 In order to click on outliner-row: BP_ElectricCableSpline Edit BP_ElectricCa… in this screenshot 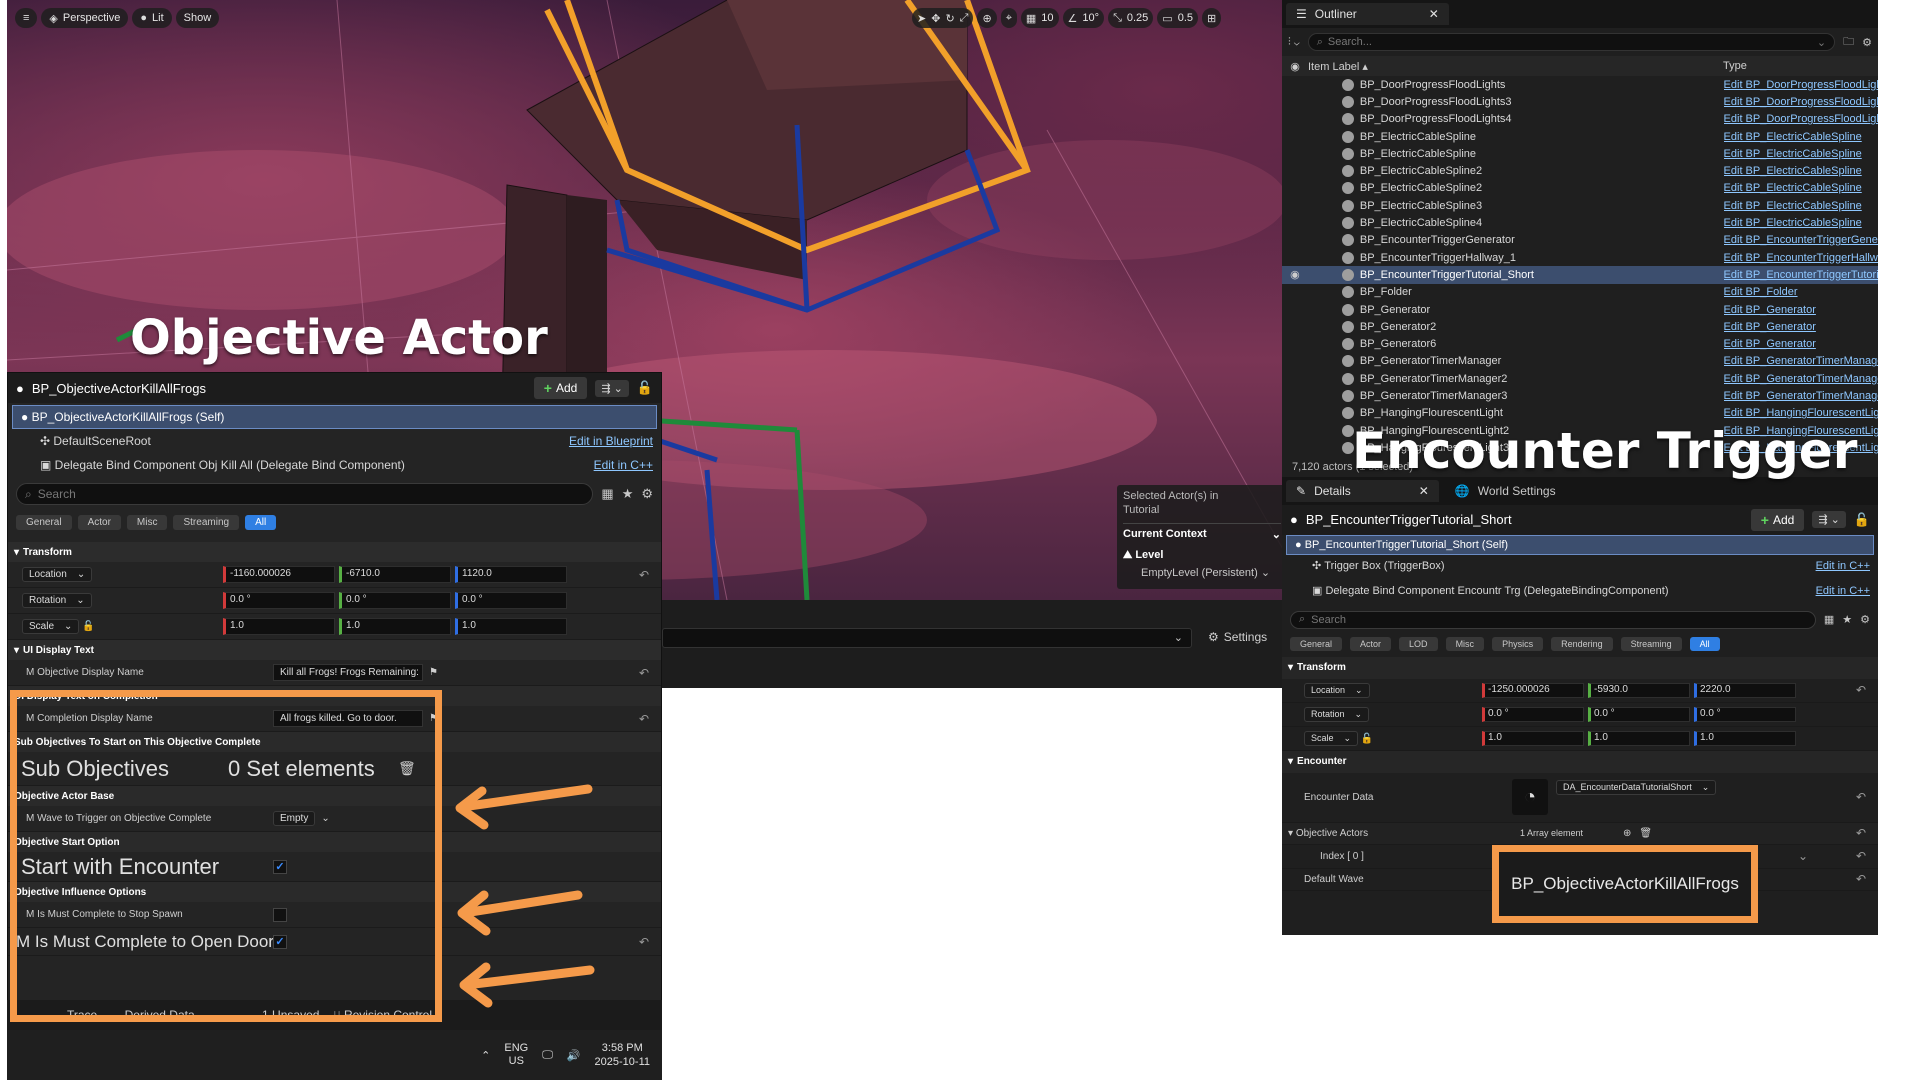, I will do `click(1580, 153)`.